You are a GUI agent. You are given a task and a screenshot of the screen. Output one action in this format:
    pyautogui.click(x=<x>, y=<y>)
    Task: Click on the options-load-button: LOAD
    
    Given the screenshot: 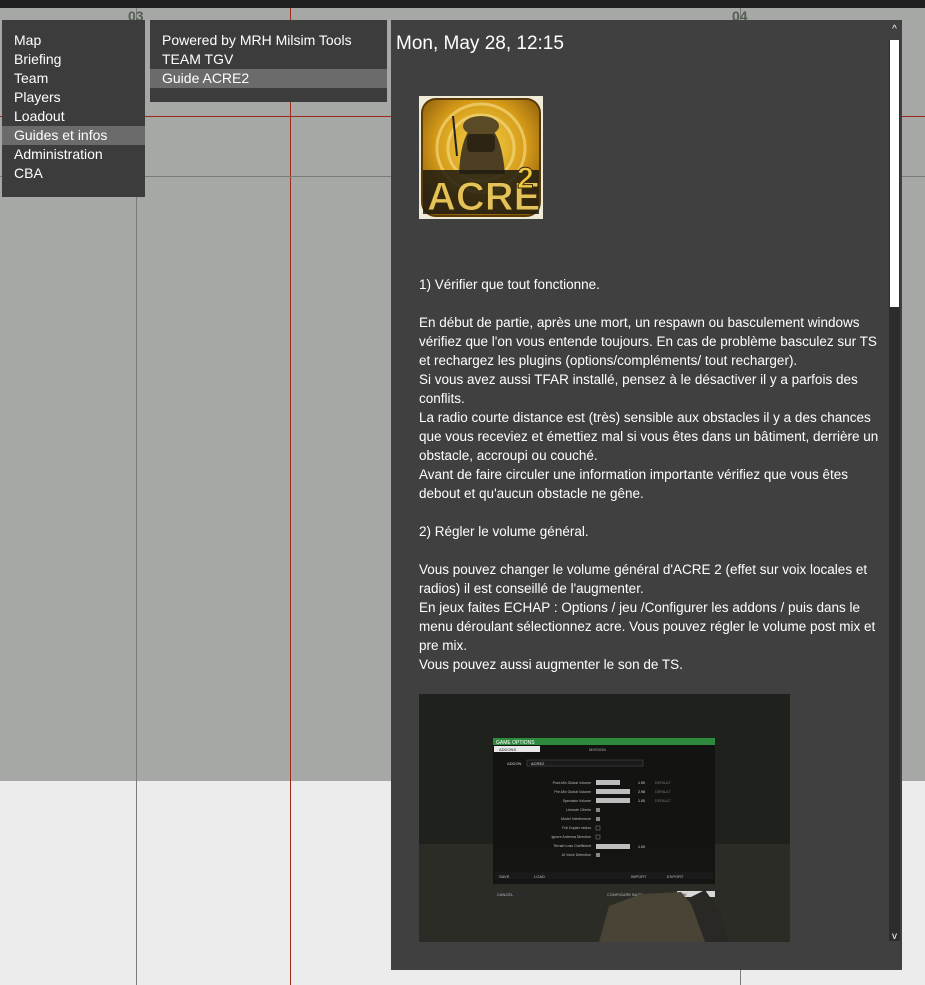 What is the action you would take?
    pyautogui.click(x=539, y=876)
    